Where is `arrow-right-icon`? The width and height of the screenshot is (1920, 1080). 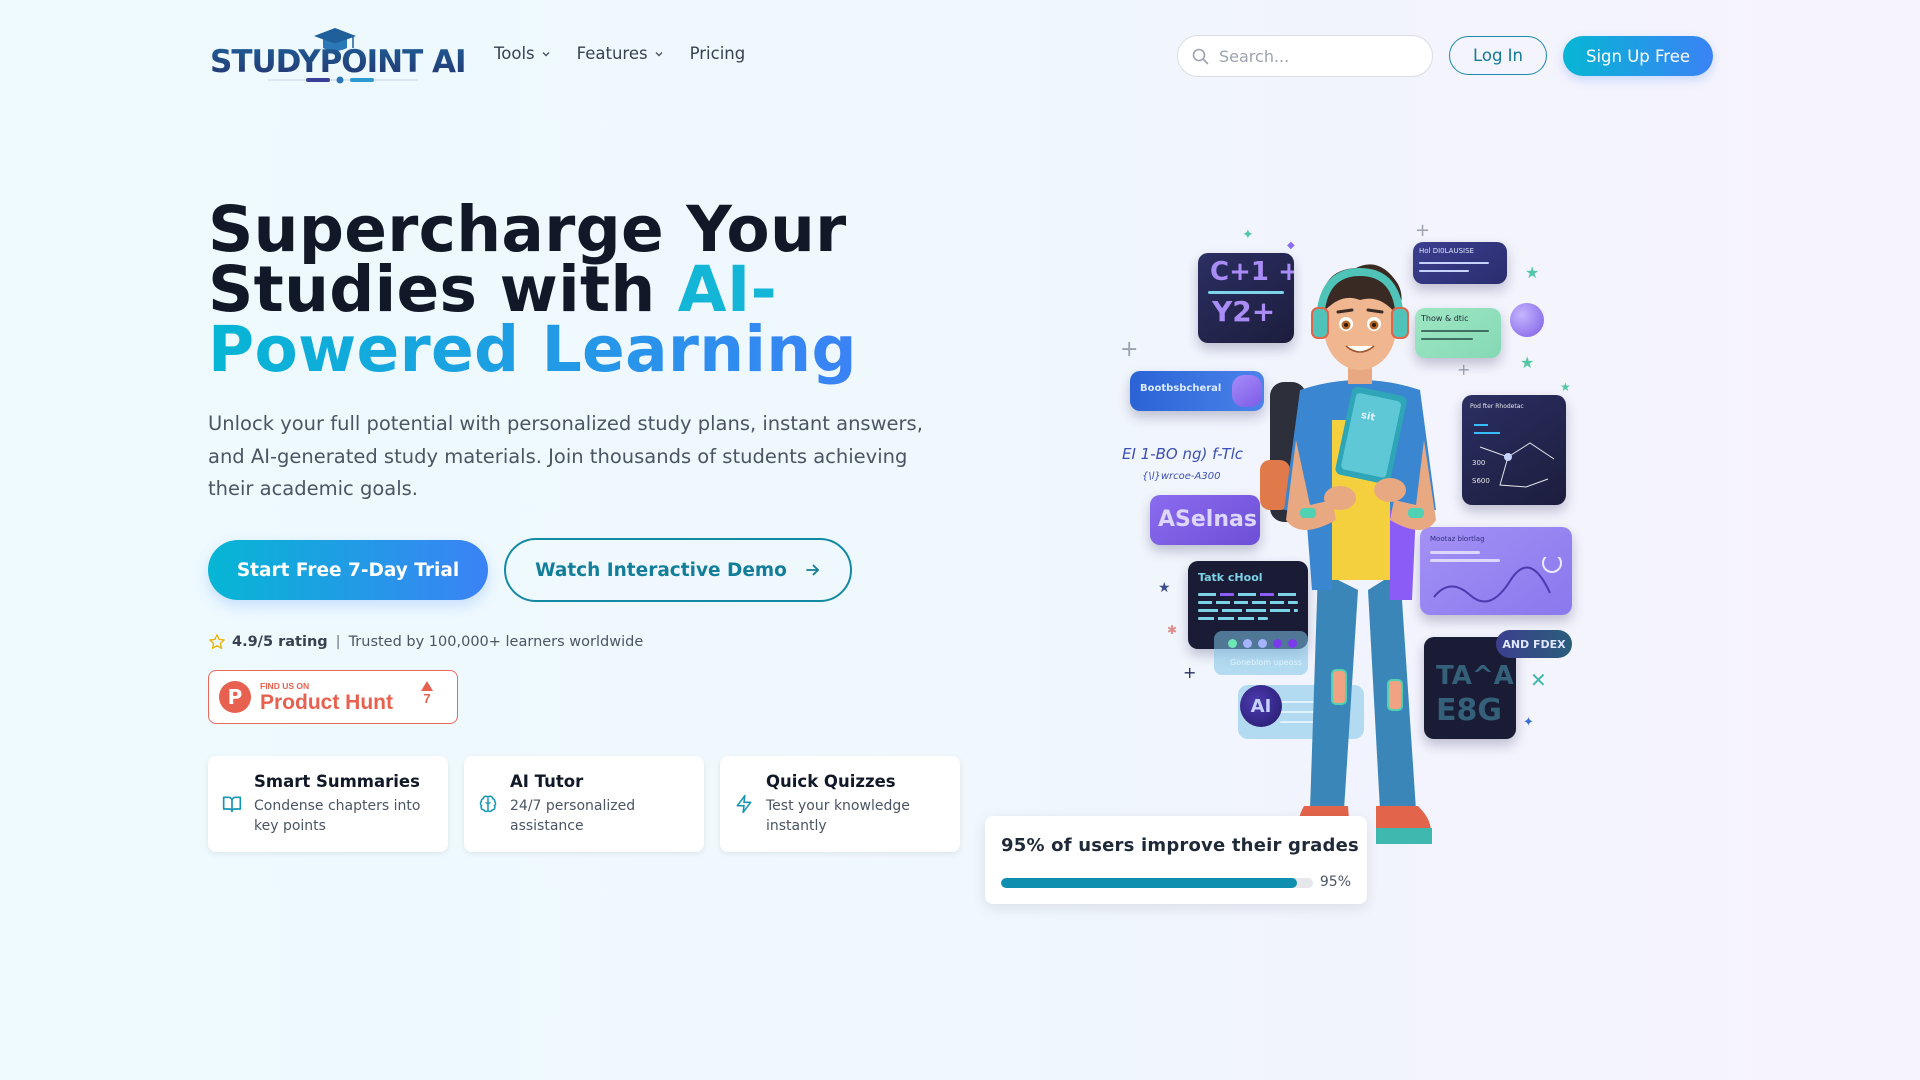 arrow-right-icon is located at coordinates (812, 570).